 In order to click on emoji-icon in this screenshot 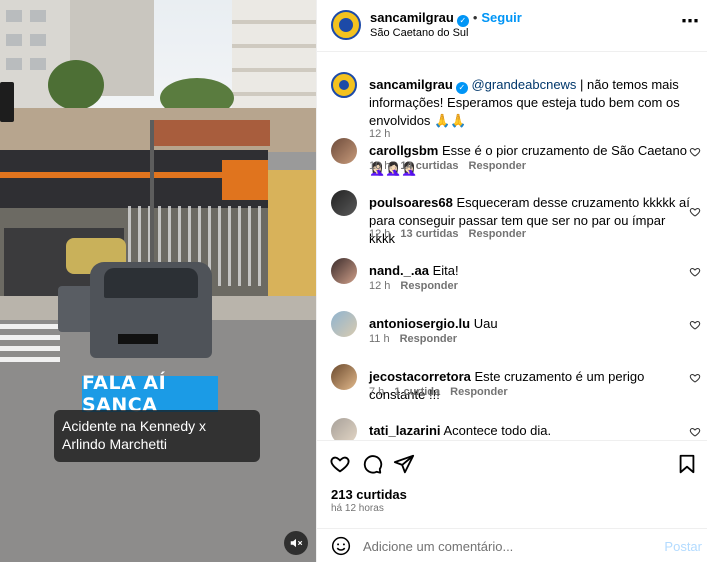, I will do `click(341, 546)`.